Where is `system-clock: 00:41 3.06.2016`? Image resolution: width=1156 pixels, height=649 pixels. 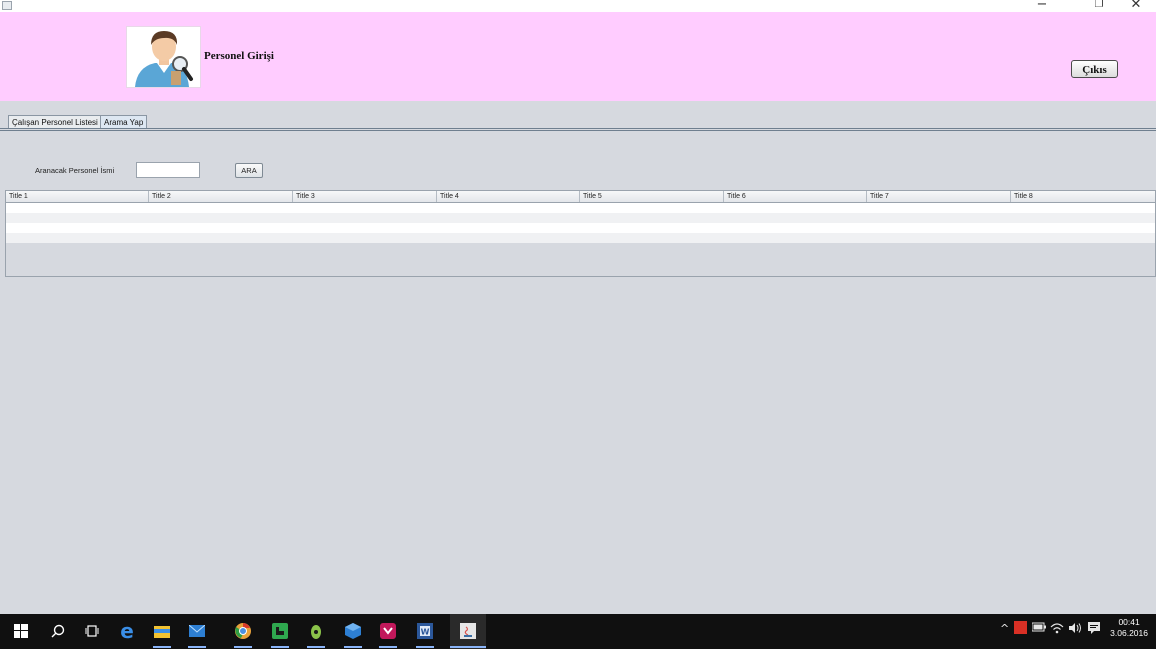 system-clock: 00:41 3.06.2016 is located at coordinates (1129, 628).